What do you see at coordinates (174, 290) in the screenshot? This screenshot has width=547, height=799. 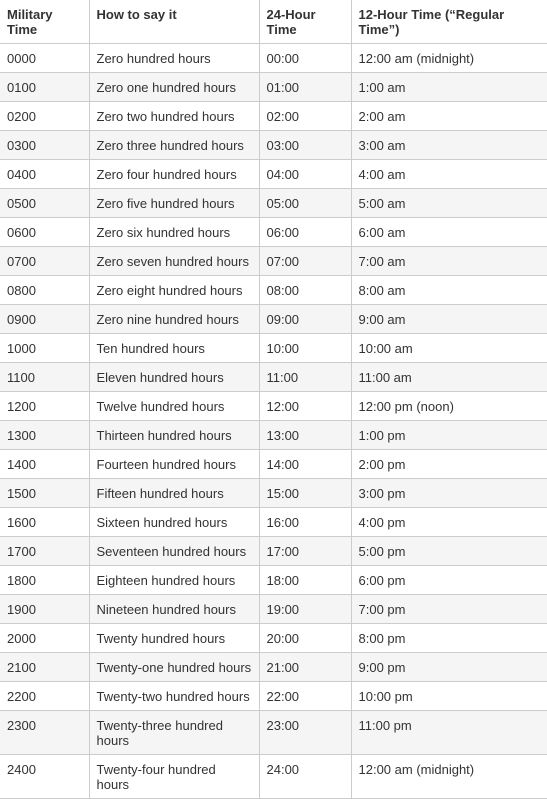 I see `cell-how-to-say: Zero eight hundred hours` at bounding box center [174, 290].